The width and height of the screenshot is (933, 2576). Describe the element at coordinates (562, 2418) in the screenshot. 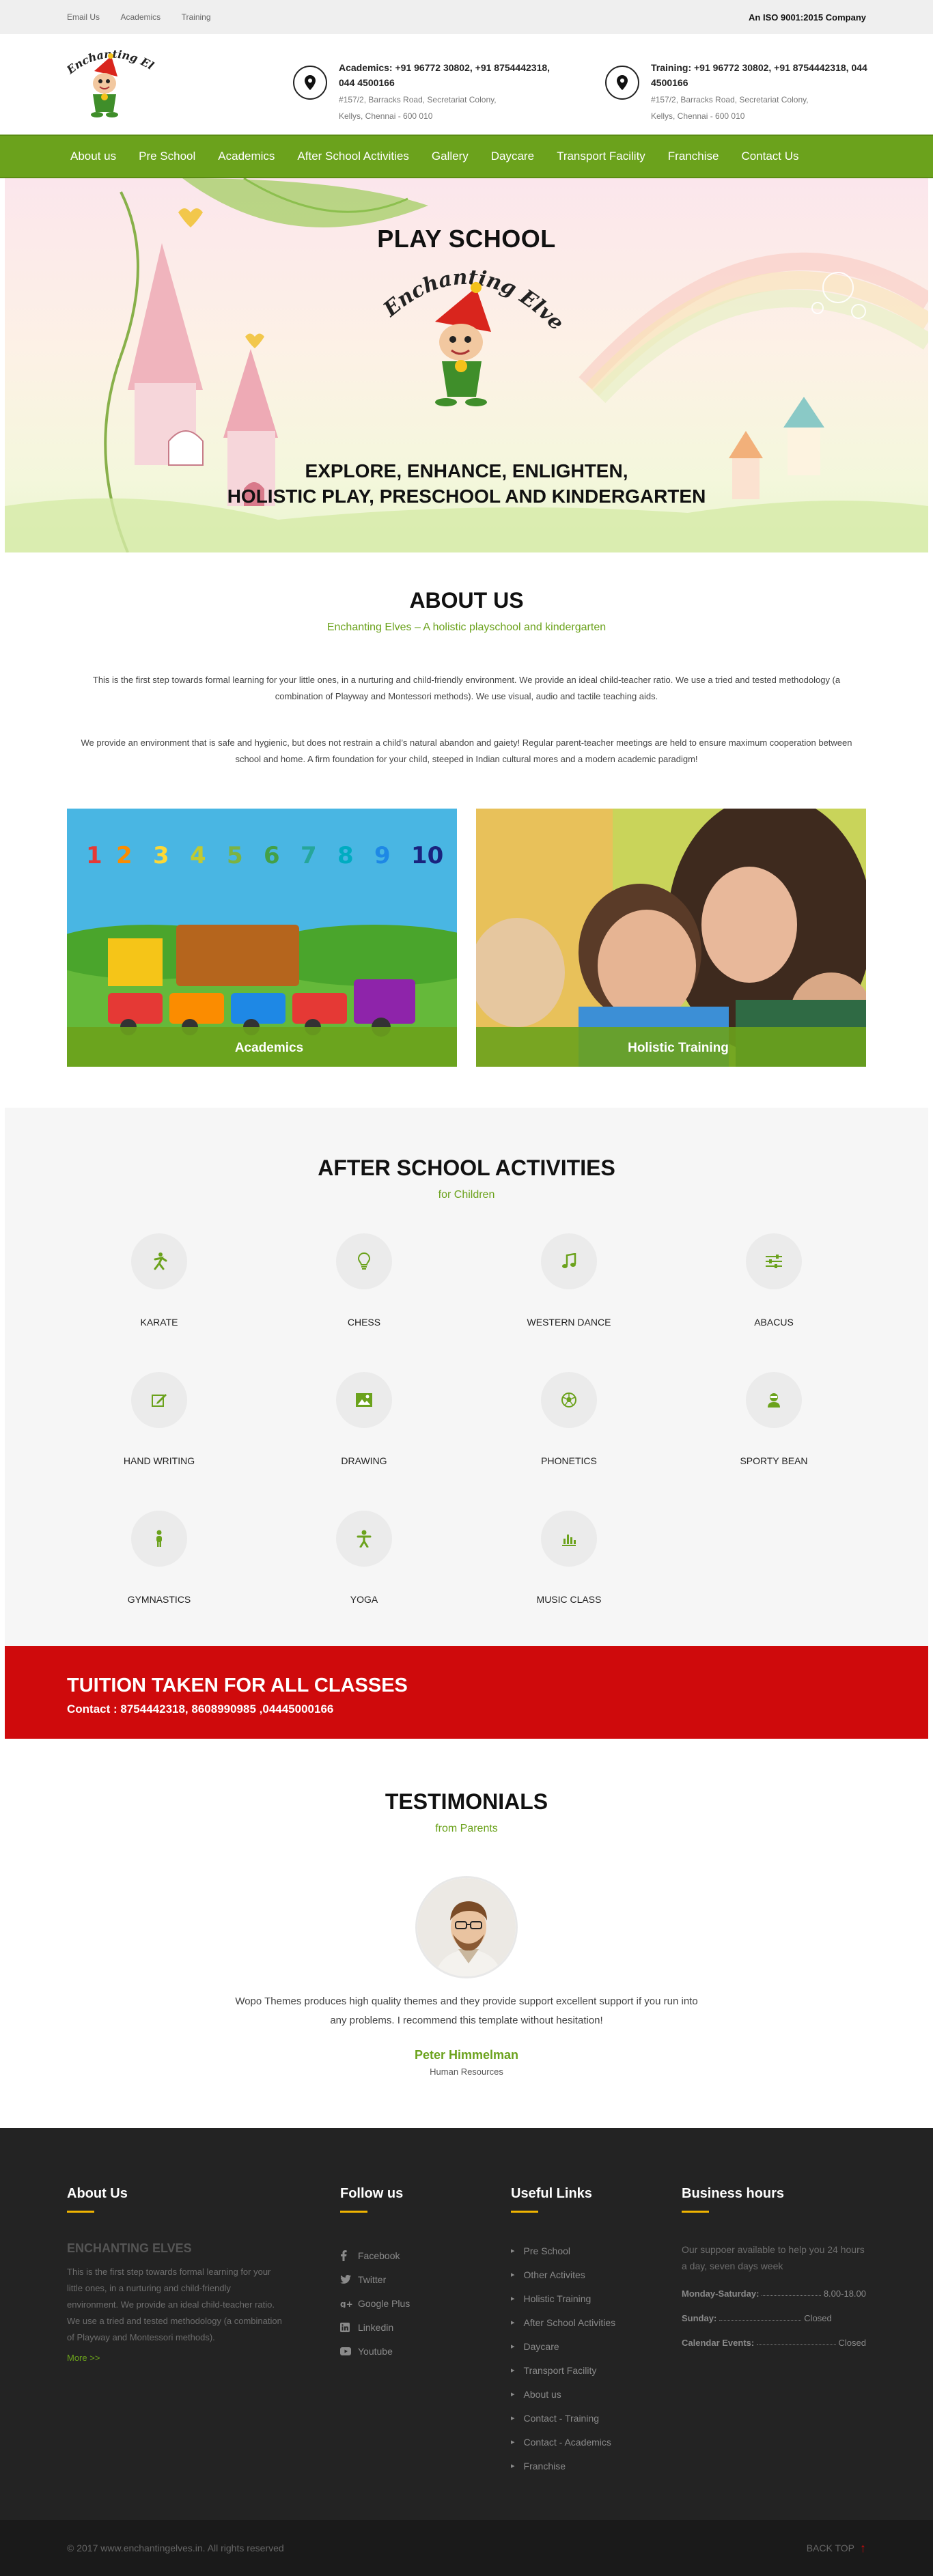

I see `footer-link-label: Contact - Training` at that location.